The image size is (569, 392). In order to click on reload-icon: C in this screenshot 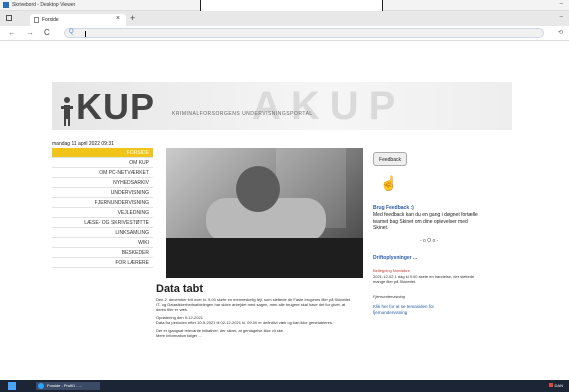, I will do `click(47, 32)`.